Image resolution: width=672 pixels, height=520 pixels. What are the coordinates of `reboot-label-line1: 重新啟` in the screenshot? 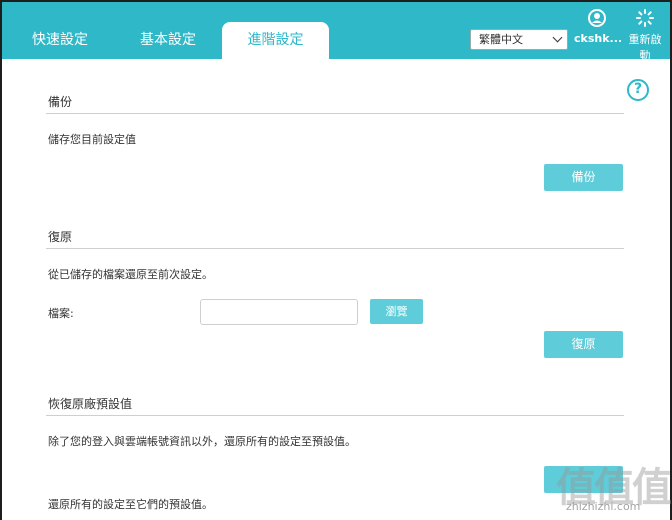 It's located at (645, 39).